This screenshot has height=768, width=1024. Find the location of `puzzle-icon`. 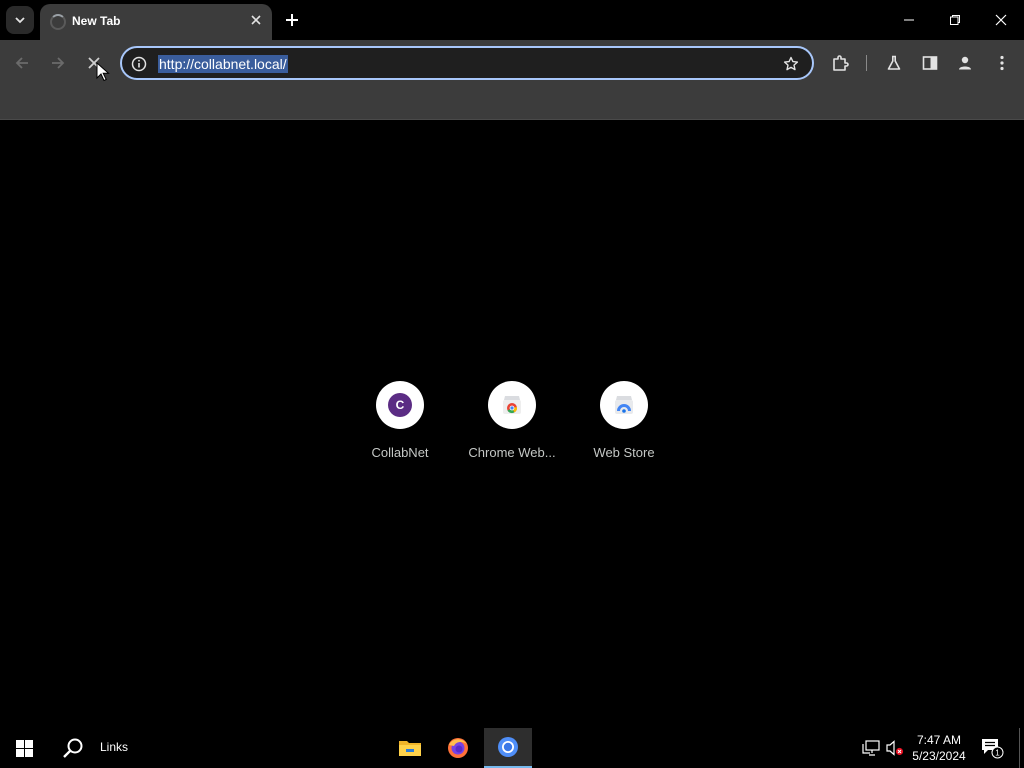

puzzle-icon is located at coordinates (841, 63).